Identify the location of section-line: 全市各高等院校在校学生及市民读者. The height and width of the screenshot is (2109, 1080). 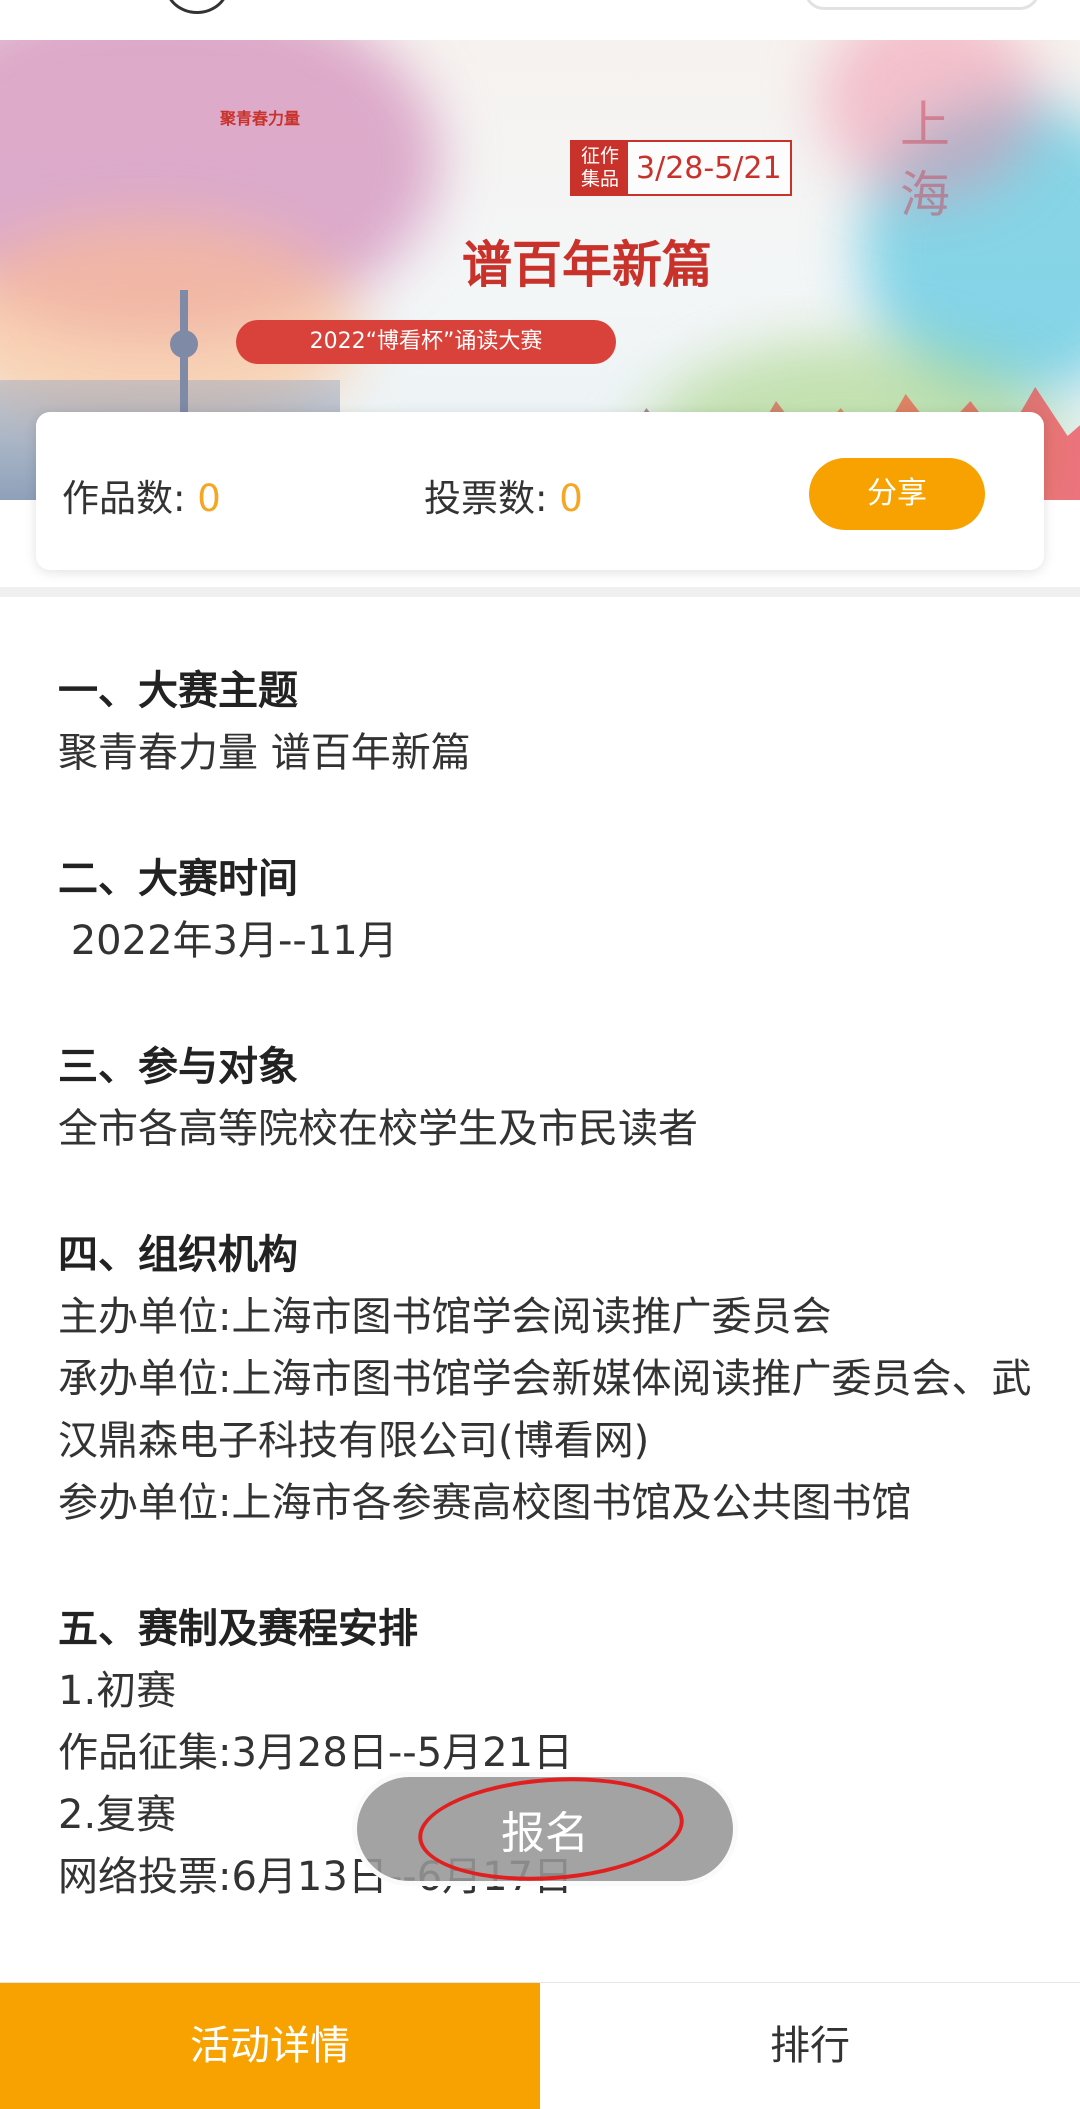
(378, 1129).